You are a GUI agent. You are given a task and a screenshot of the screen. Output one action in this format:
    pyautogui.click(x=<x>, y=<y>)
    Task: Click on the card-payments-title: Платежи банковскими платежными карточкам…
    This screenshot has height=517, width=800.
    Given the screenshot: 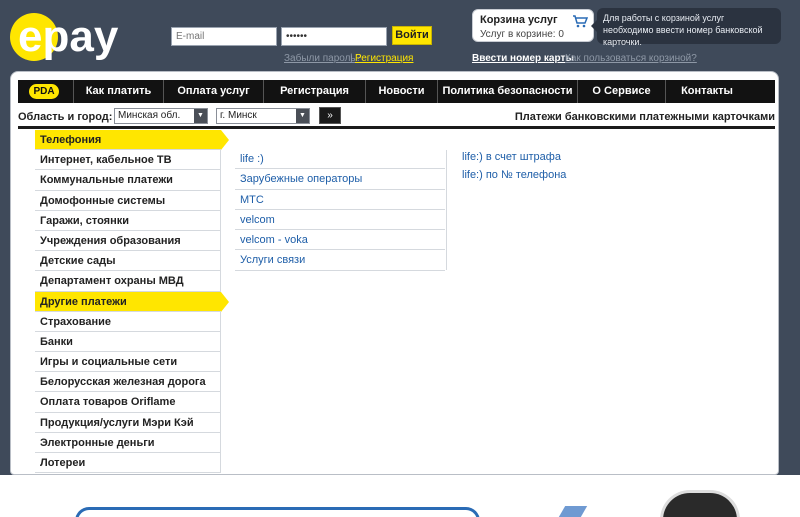 What is the action you would take?
    pyautogui.click(x=644, y=117)
    